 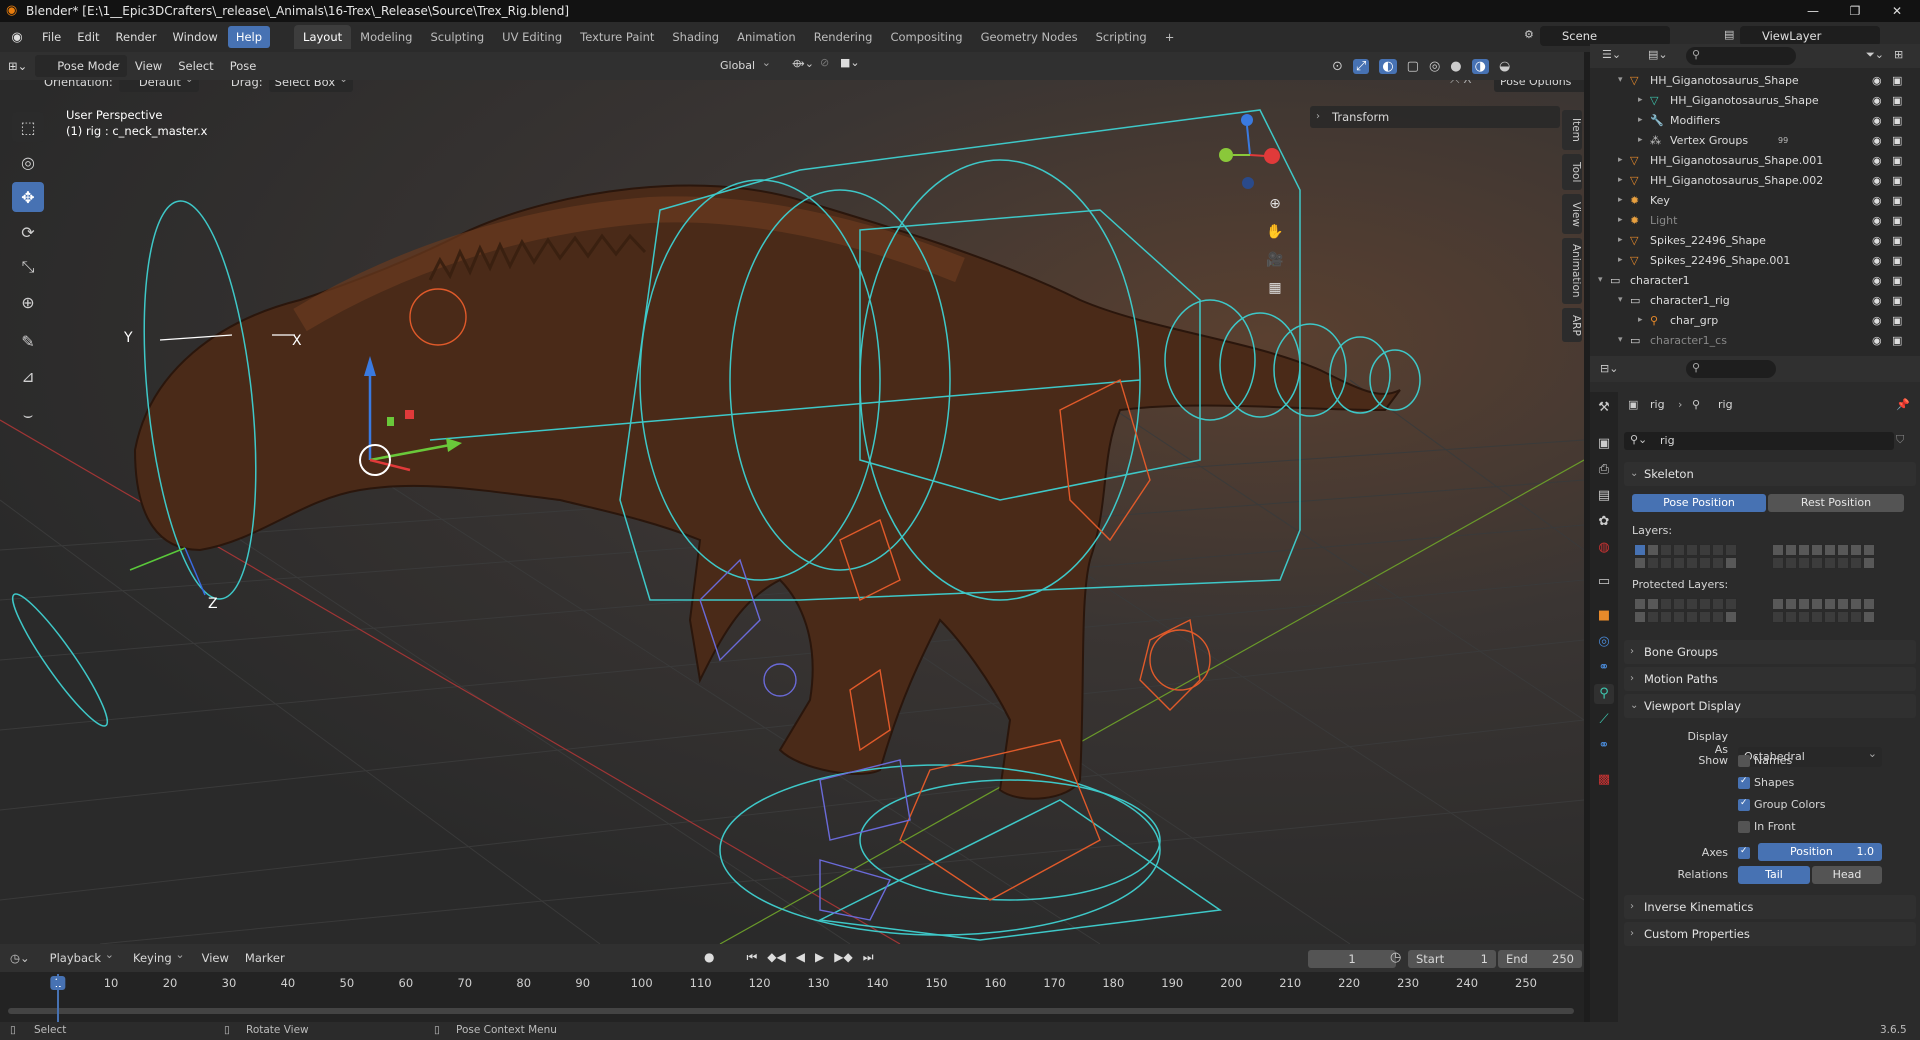 What do you see at coordinates (1755, 140) in the screenshot?
I see `outliner-row: ▸ ⁂ Vertex Groups 99 ◉ ▣` at bounding box center [1755, 140].